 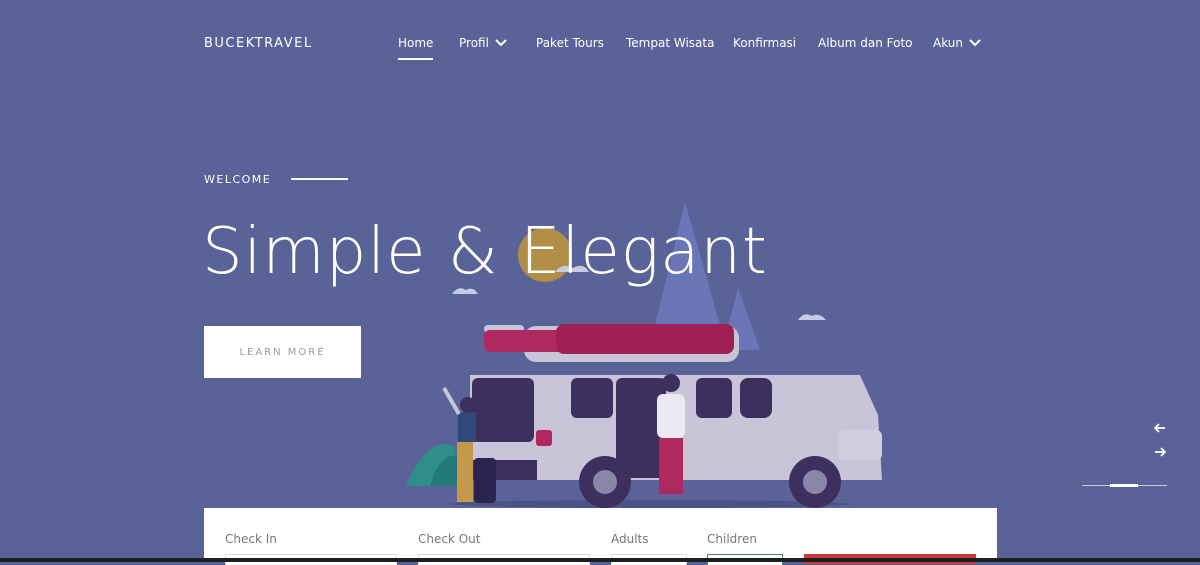 I want to click on nav-tempat-wisata-label: Tempat Wisata, so click(x=670, y=43).